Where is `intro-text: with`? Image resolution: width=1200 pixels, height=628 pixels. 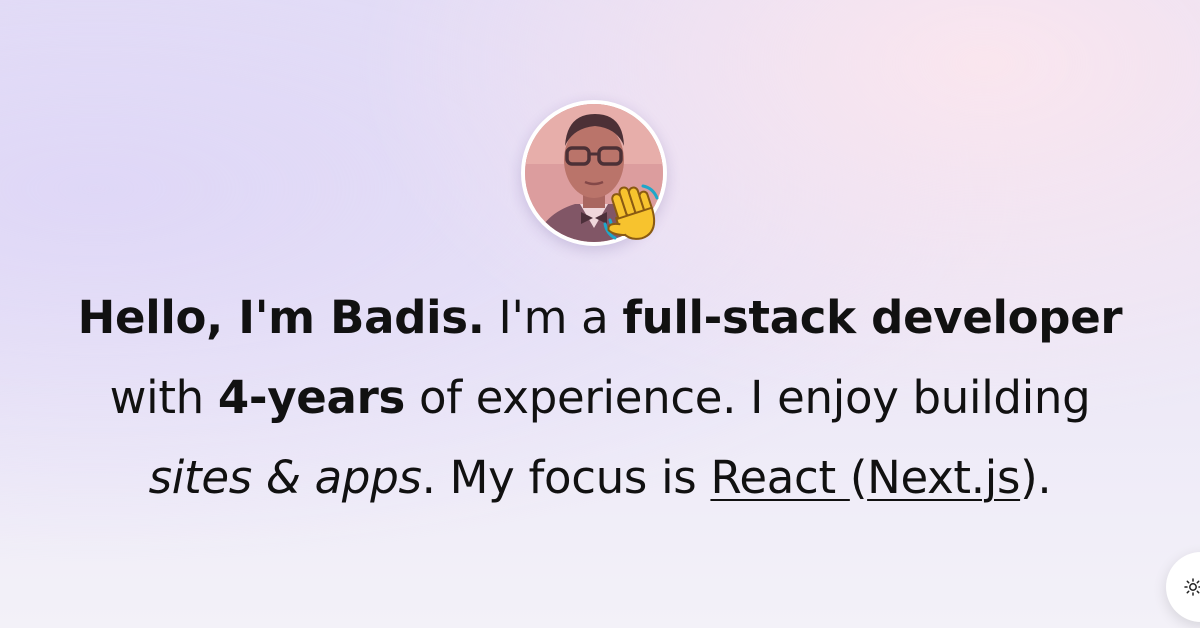
intro-text: with is located at coordinates (163, 397).